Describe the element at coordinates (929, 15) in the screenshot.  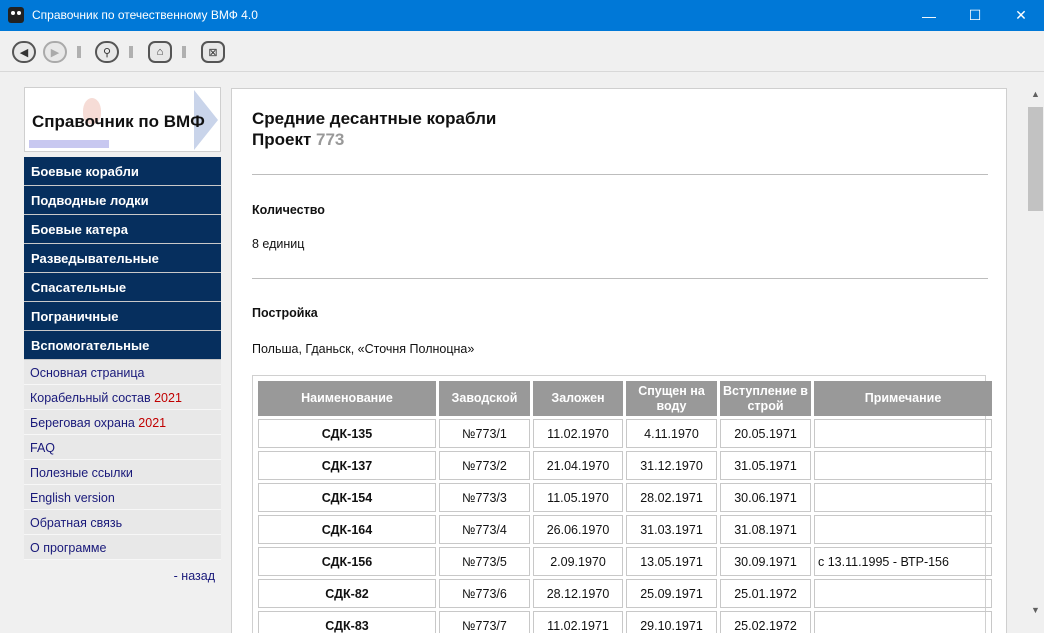
I see `minimize-button: —` at that location.